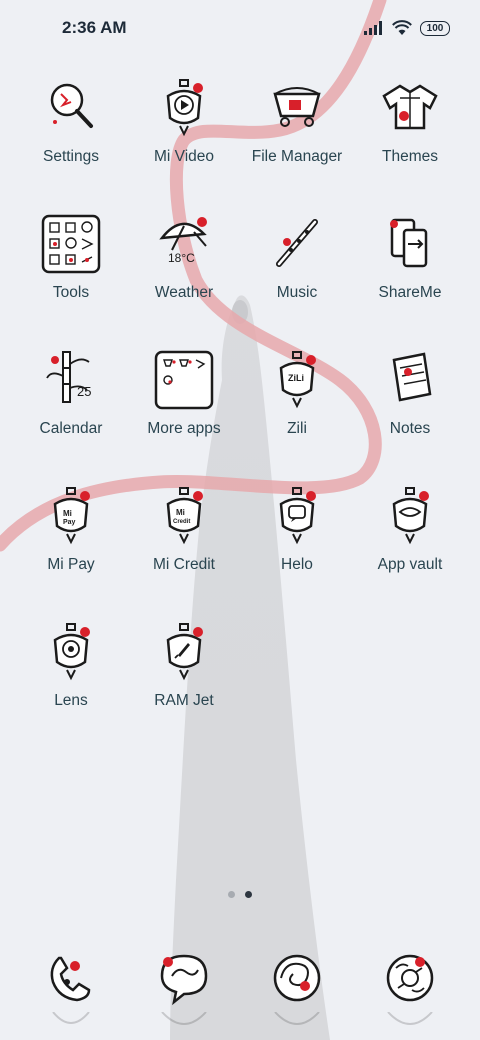  I want to click on app-label: Notes, so click(410, 428).